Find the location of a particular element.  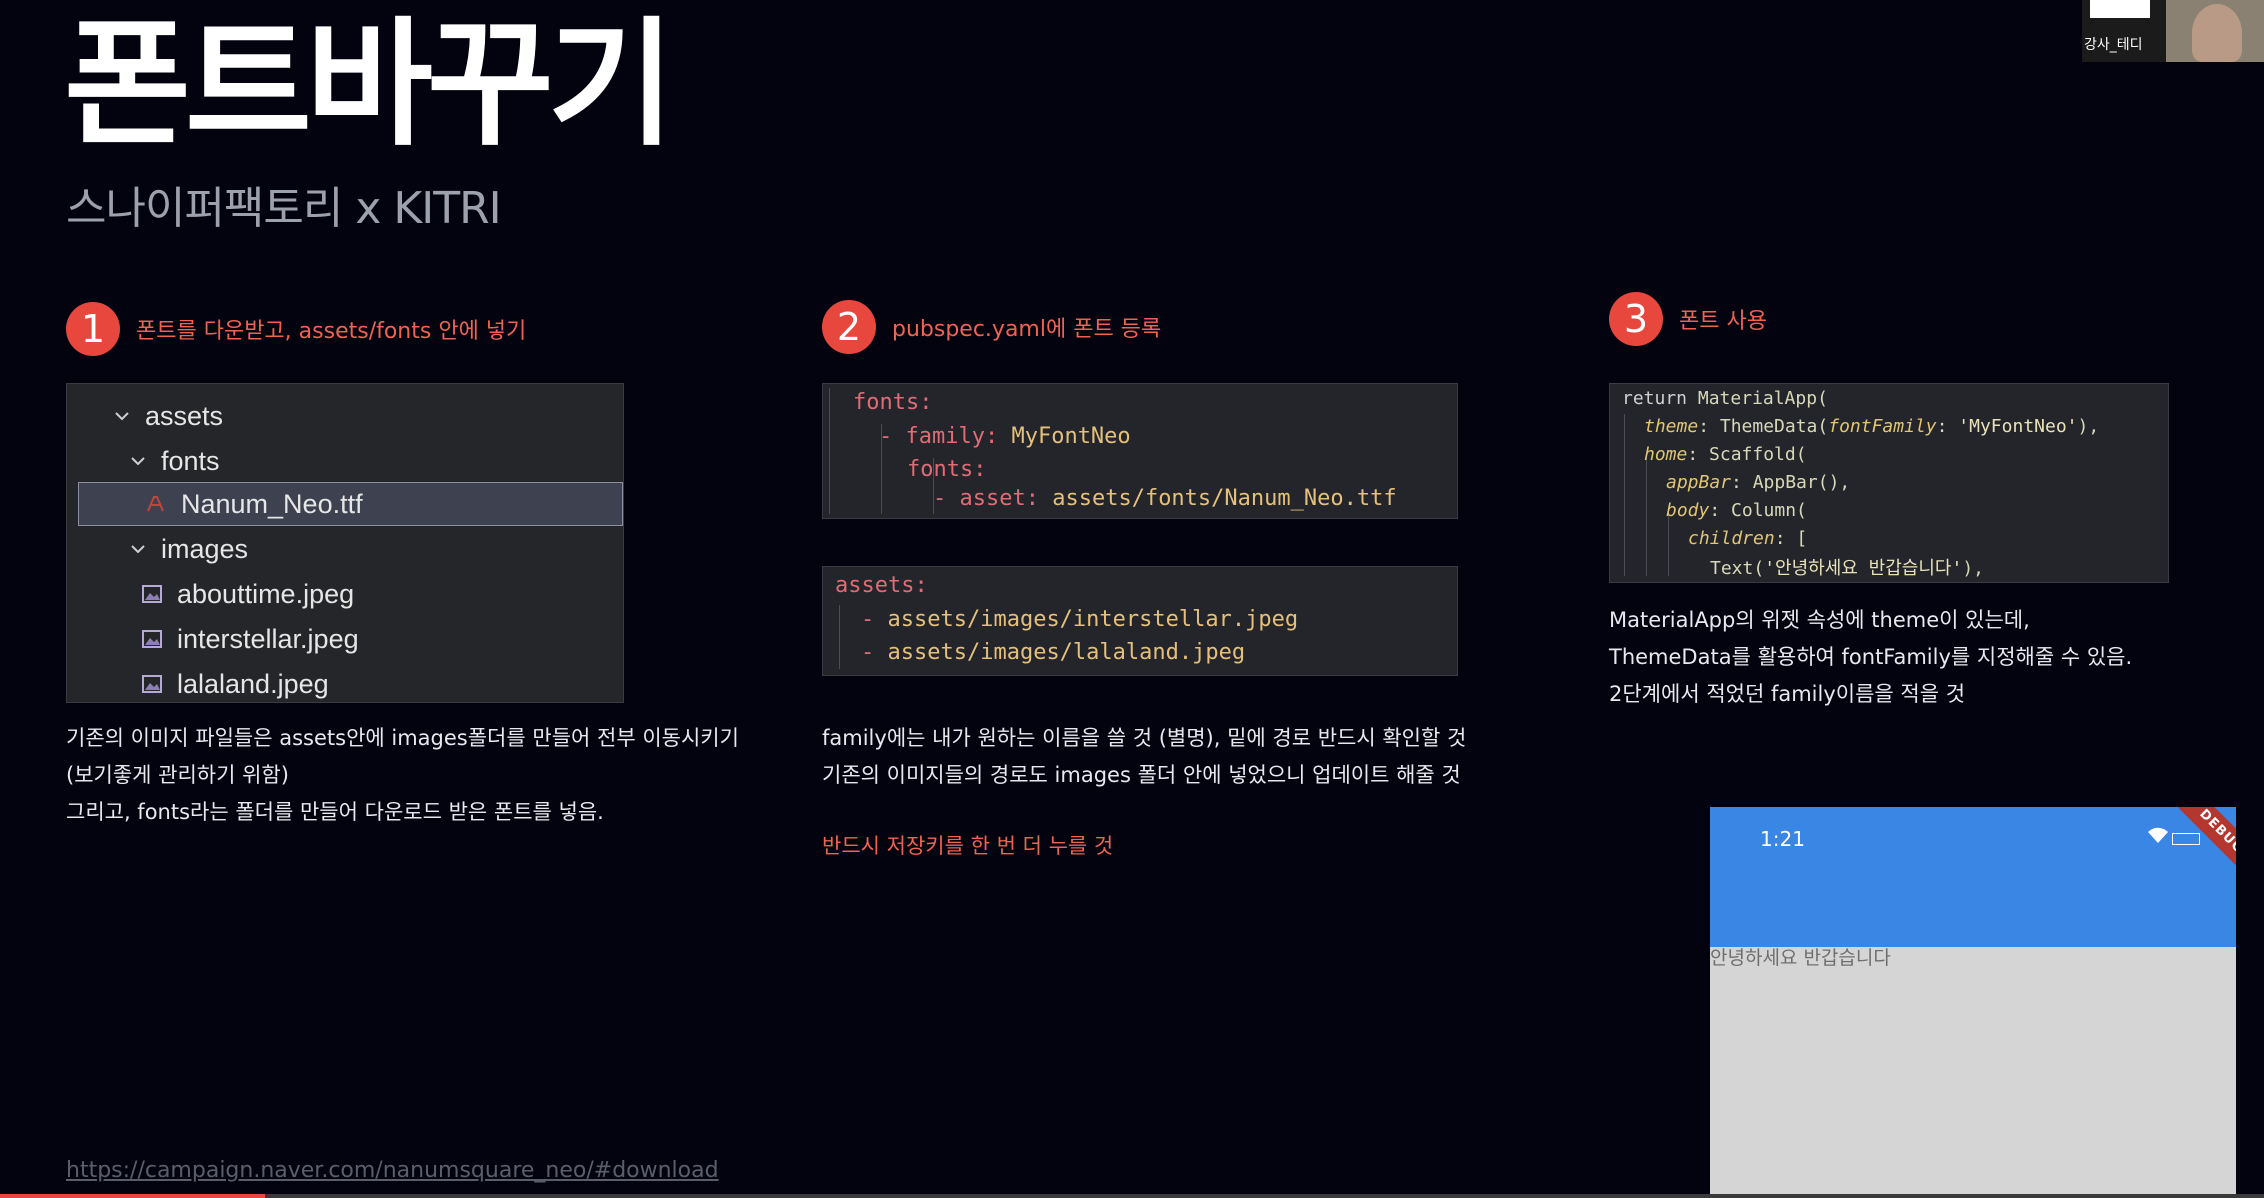

tree-folder-assets: assets is located at coordinates (345, 416).